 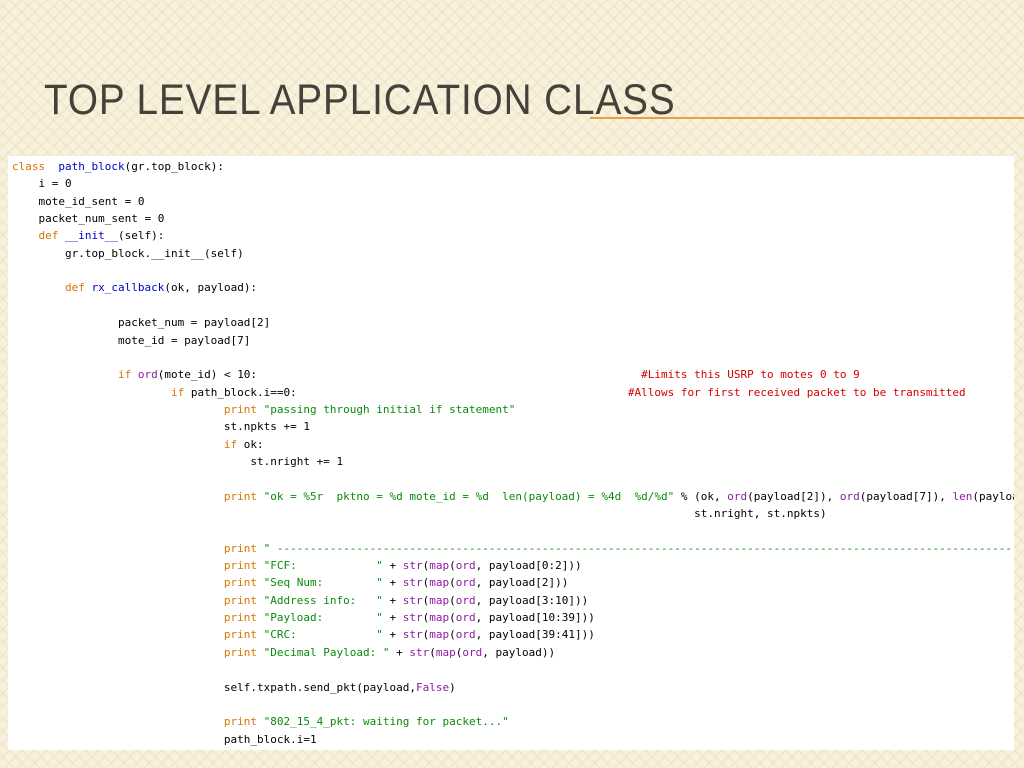 I want to click on code-token: (payload),, so click(x=993, y=496).